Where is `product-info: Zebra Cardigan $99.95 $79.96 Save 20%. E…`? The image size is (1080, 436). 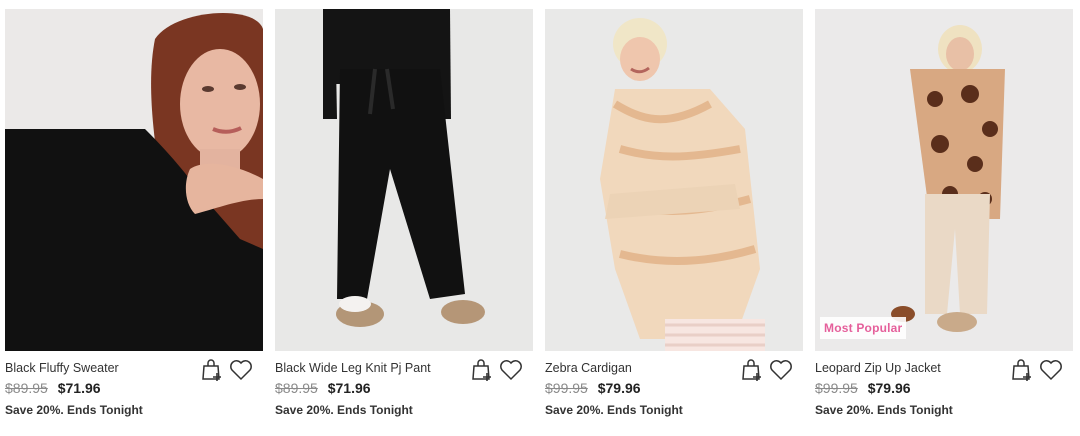 product-info: Zebra Cardigan $99.95 $79.96 Save 20%. E… is located at coordinates (674, 386).